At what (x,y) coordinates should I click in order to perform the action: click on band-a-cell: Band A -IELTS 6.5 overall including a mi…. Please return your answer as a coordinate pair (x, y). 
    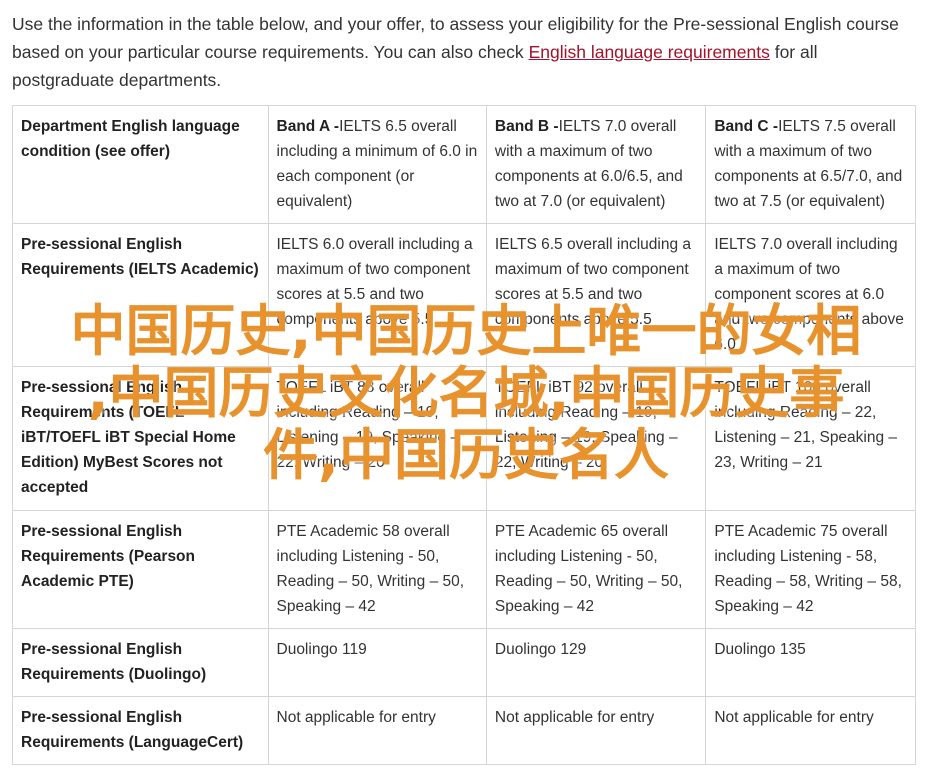
    Looking at the image, I should click on (377, 164).